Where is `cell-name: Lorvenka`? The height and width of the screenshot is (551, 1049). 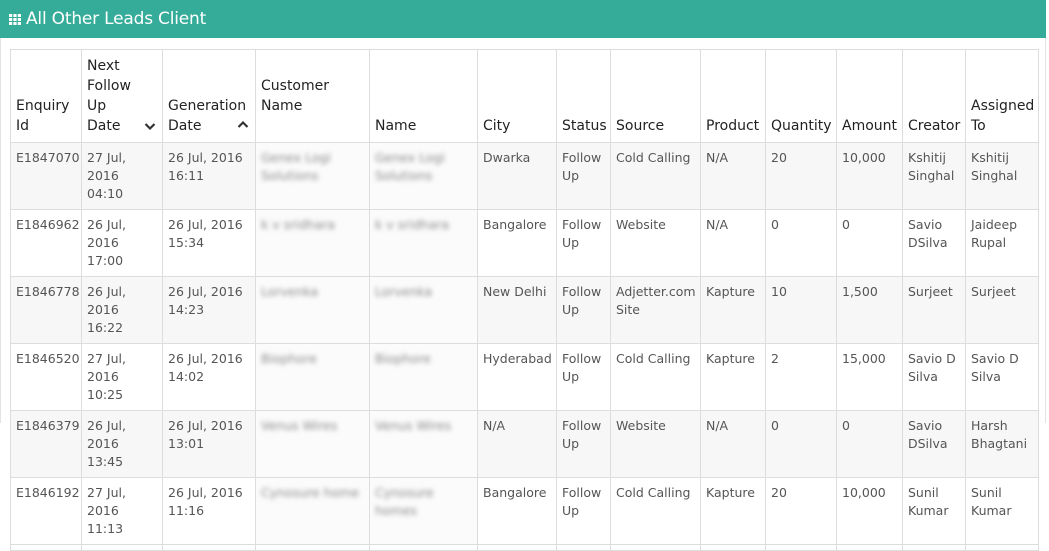 cell-name: Lorvenka is located at coordinates (423, 310).